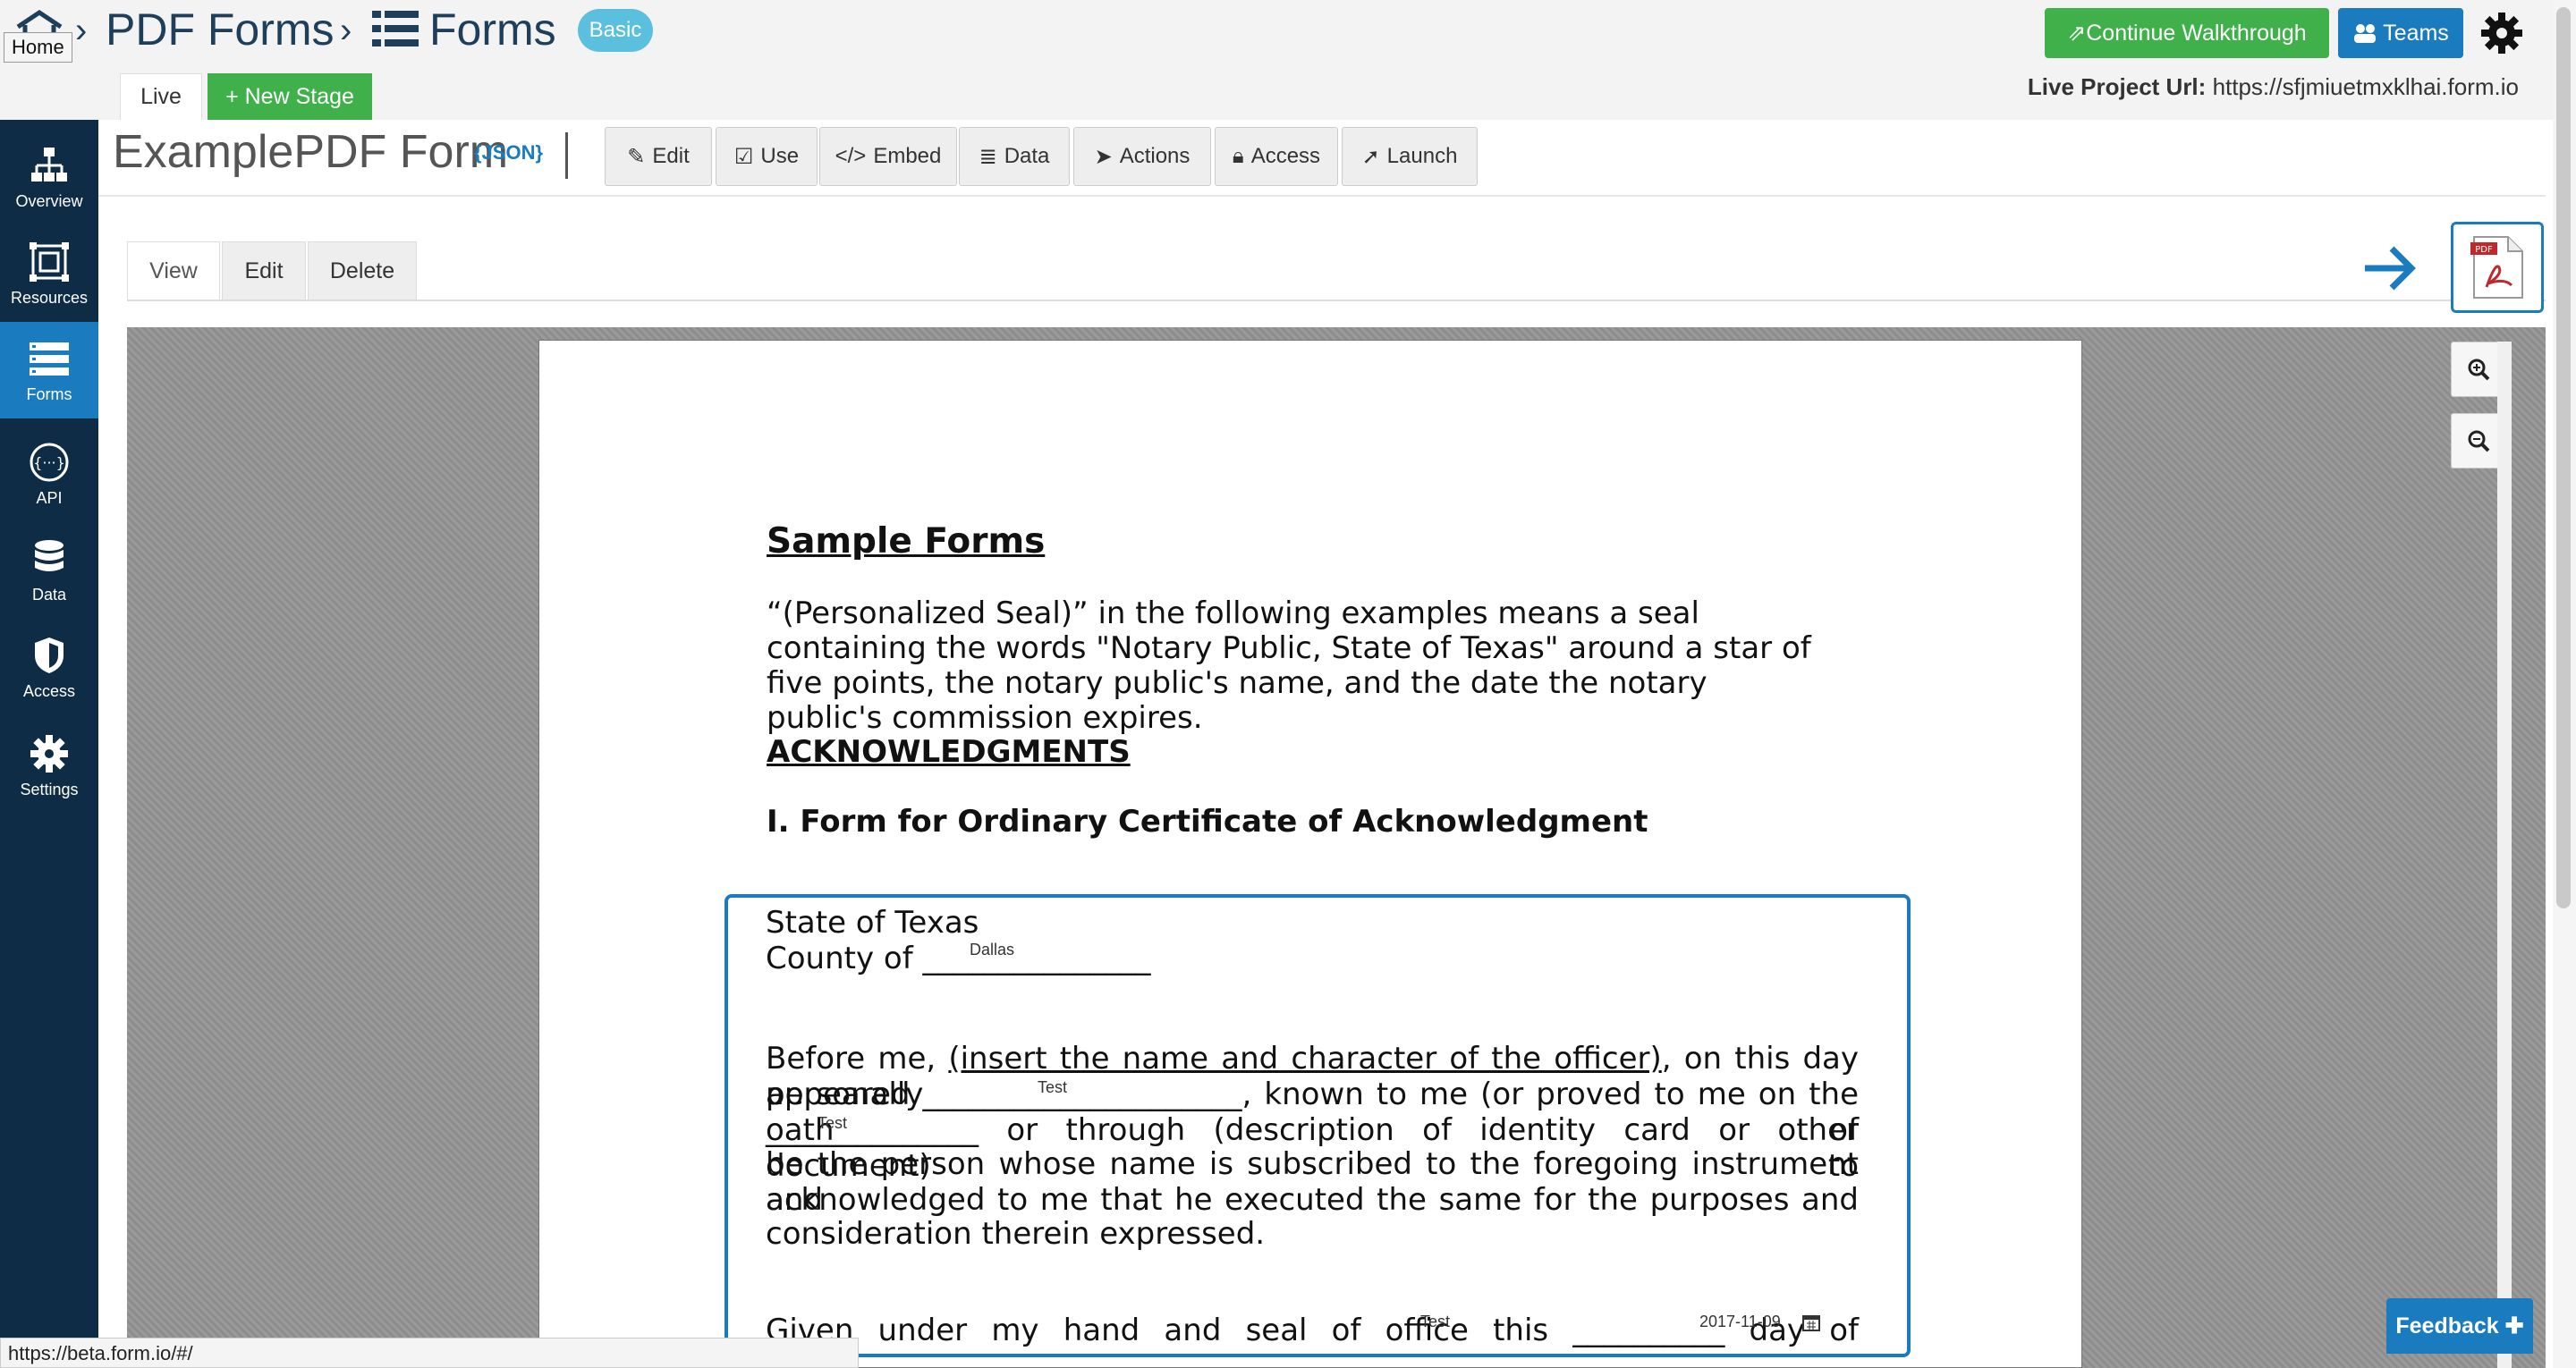  What do you see at coordinates (2484, 250) in the screenshot?
I see `svg-text: PDF` at bounding box center [2484, 250].